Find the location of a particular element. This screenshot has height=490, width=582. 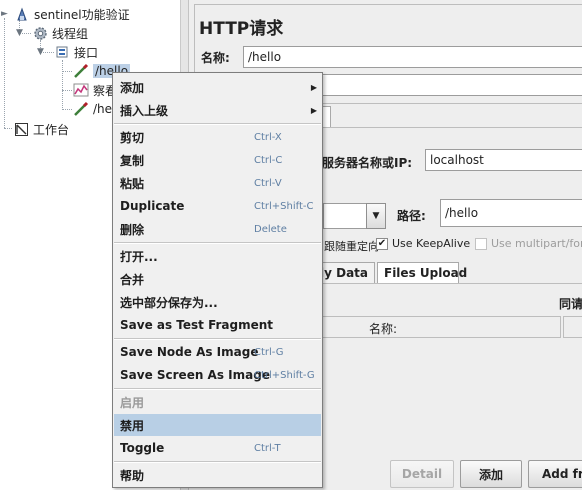

menu-item-label: 插入上级 is located at coordinates (144, 110).